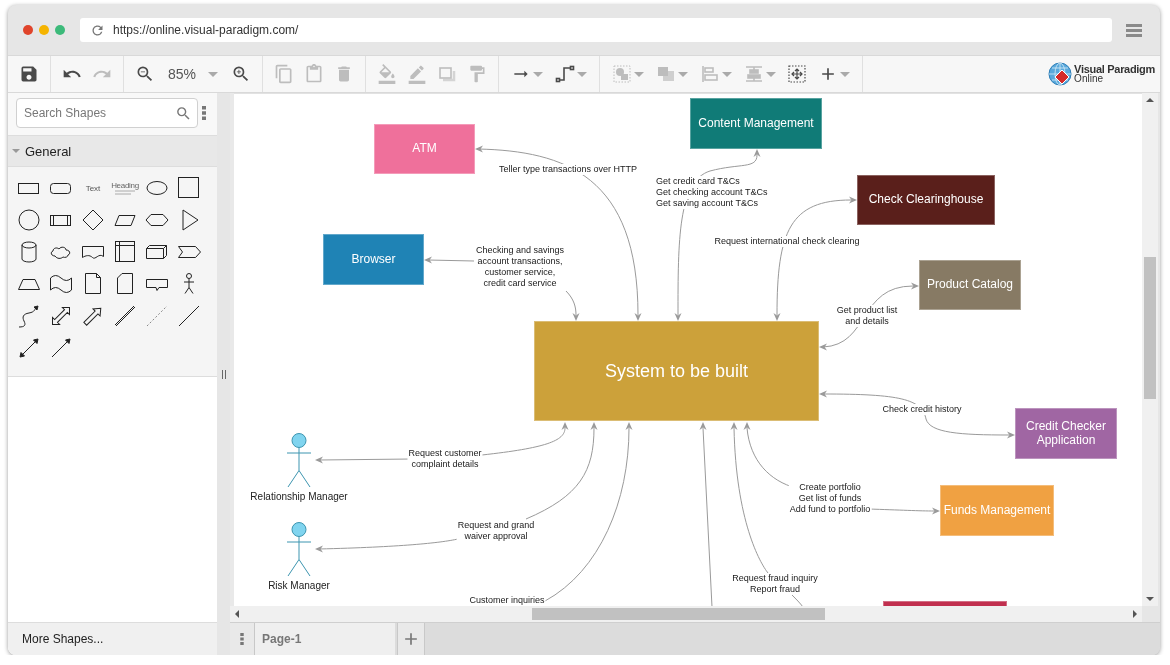  Describe the element at coordinates (520, 267) in the screenshot. I see `connector-label: Checking and savings account transactions, customer service, credit card service` at that location.